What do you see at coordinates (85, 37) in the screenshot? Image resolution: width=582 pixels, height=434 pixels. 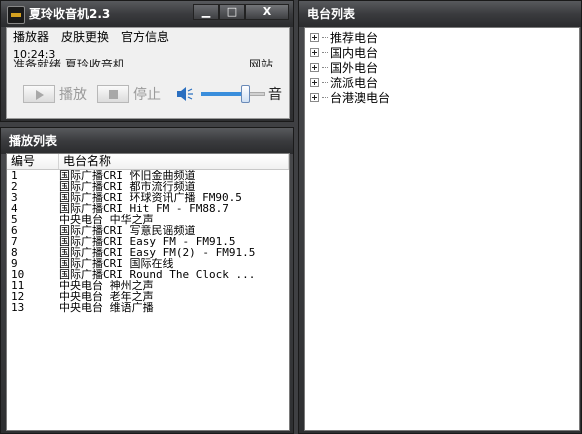 I see `menu-skin: 皮肤更换` at bounding box center [85, 37].